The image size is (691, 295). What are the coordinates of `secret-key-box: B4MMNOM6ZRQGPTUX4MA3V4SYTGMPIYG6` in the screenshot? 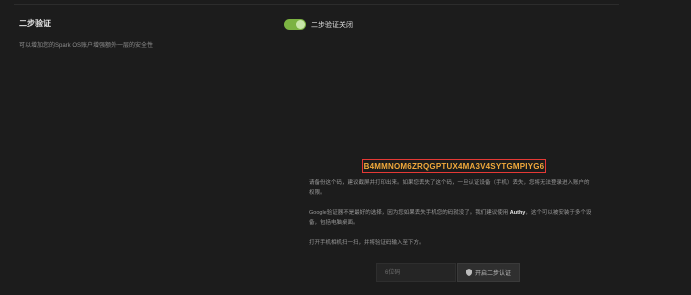 It's located at (454, 166).